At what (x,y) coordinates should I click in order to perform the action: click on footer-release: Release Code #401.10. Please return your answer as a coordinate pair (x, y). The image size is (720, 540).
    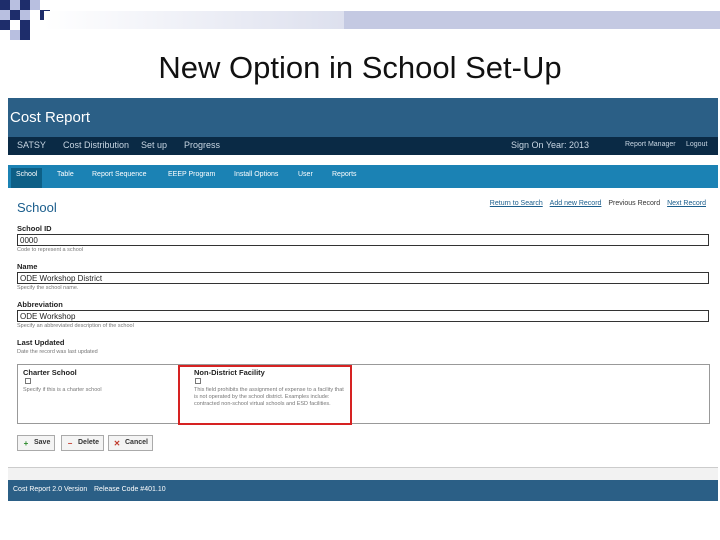
    Looking at the image, I should click on (130, 489).